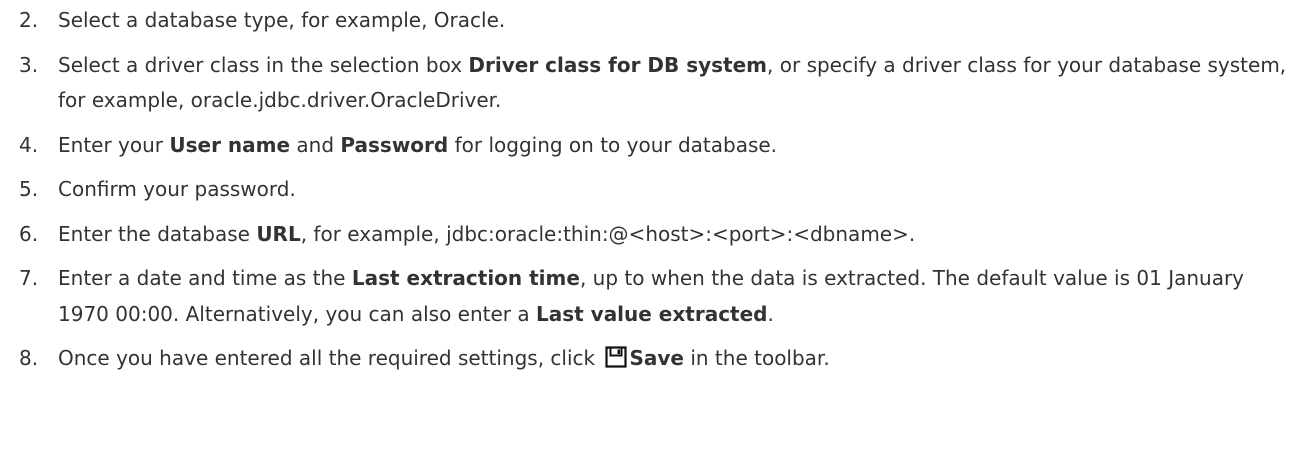  I want to click on step-number: 4., so click(29, 144).